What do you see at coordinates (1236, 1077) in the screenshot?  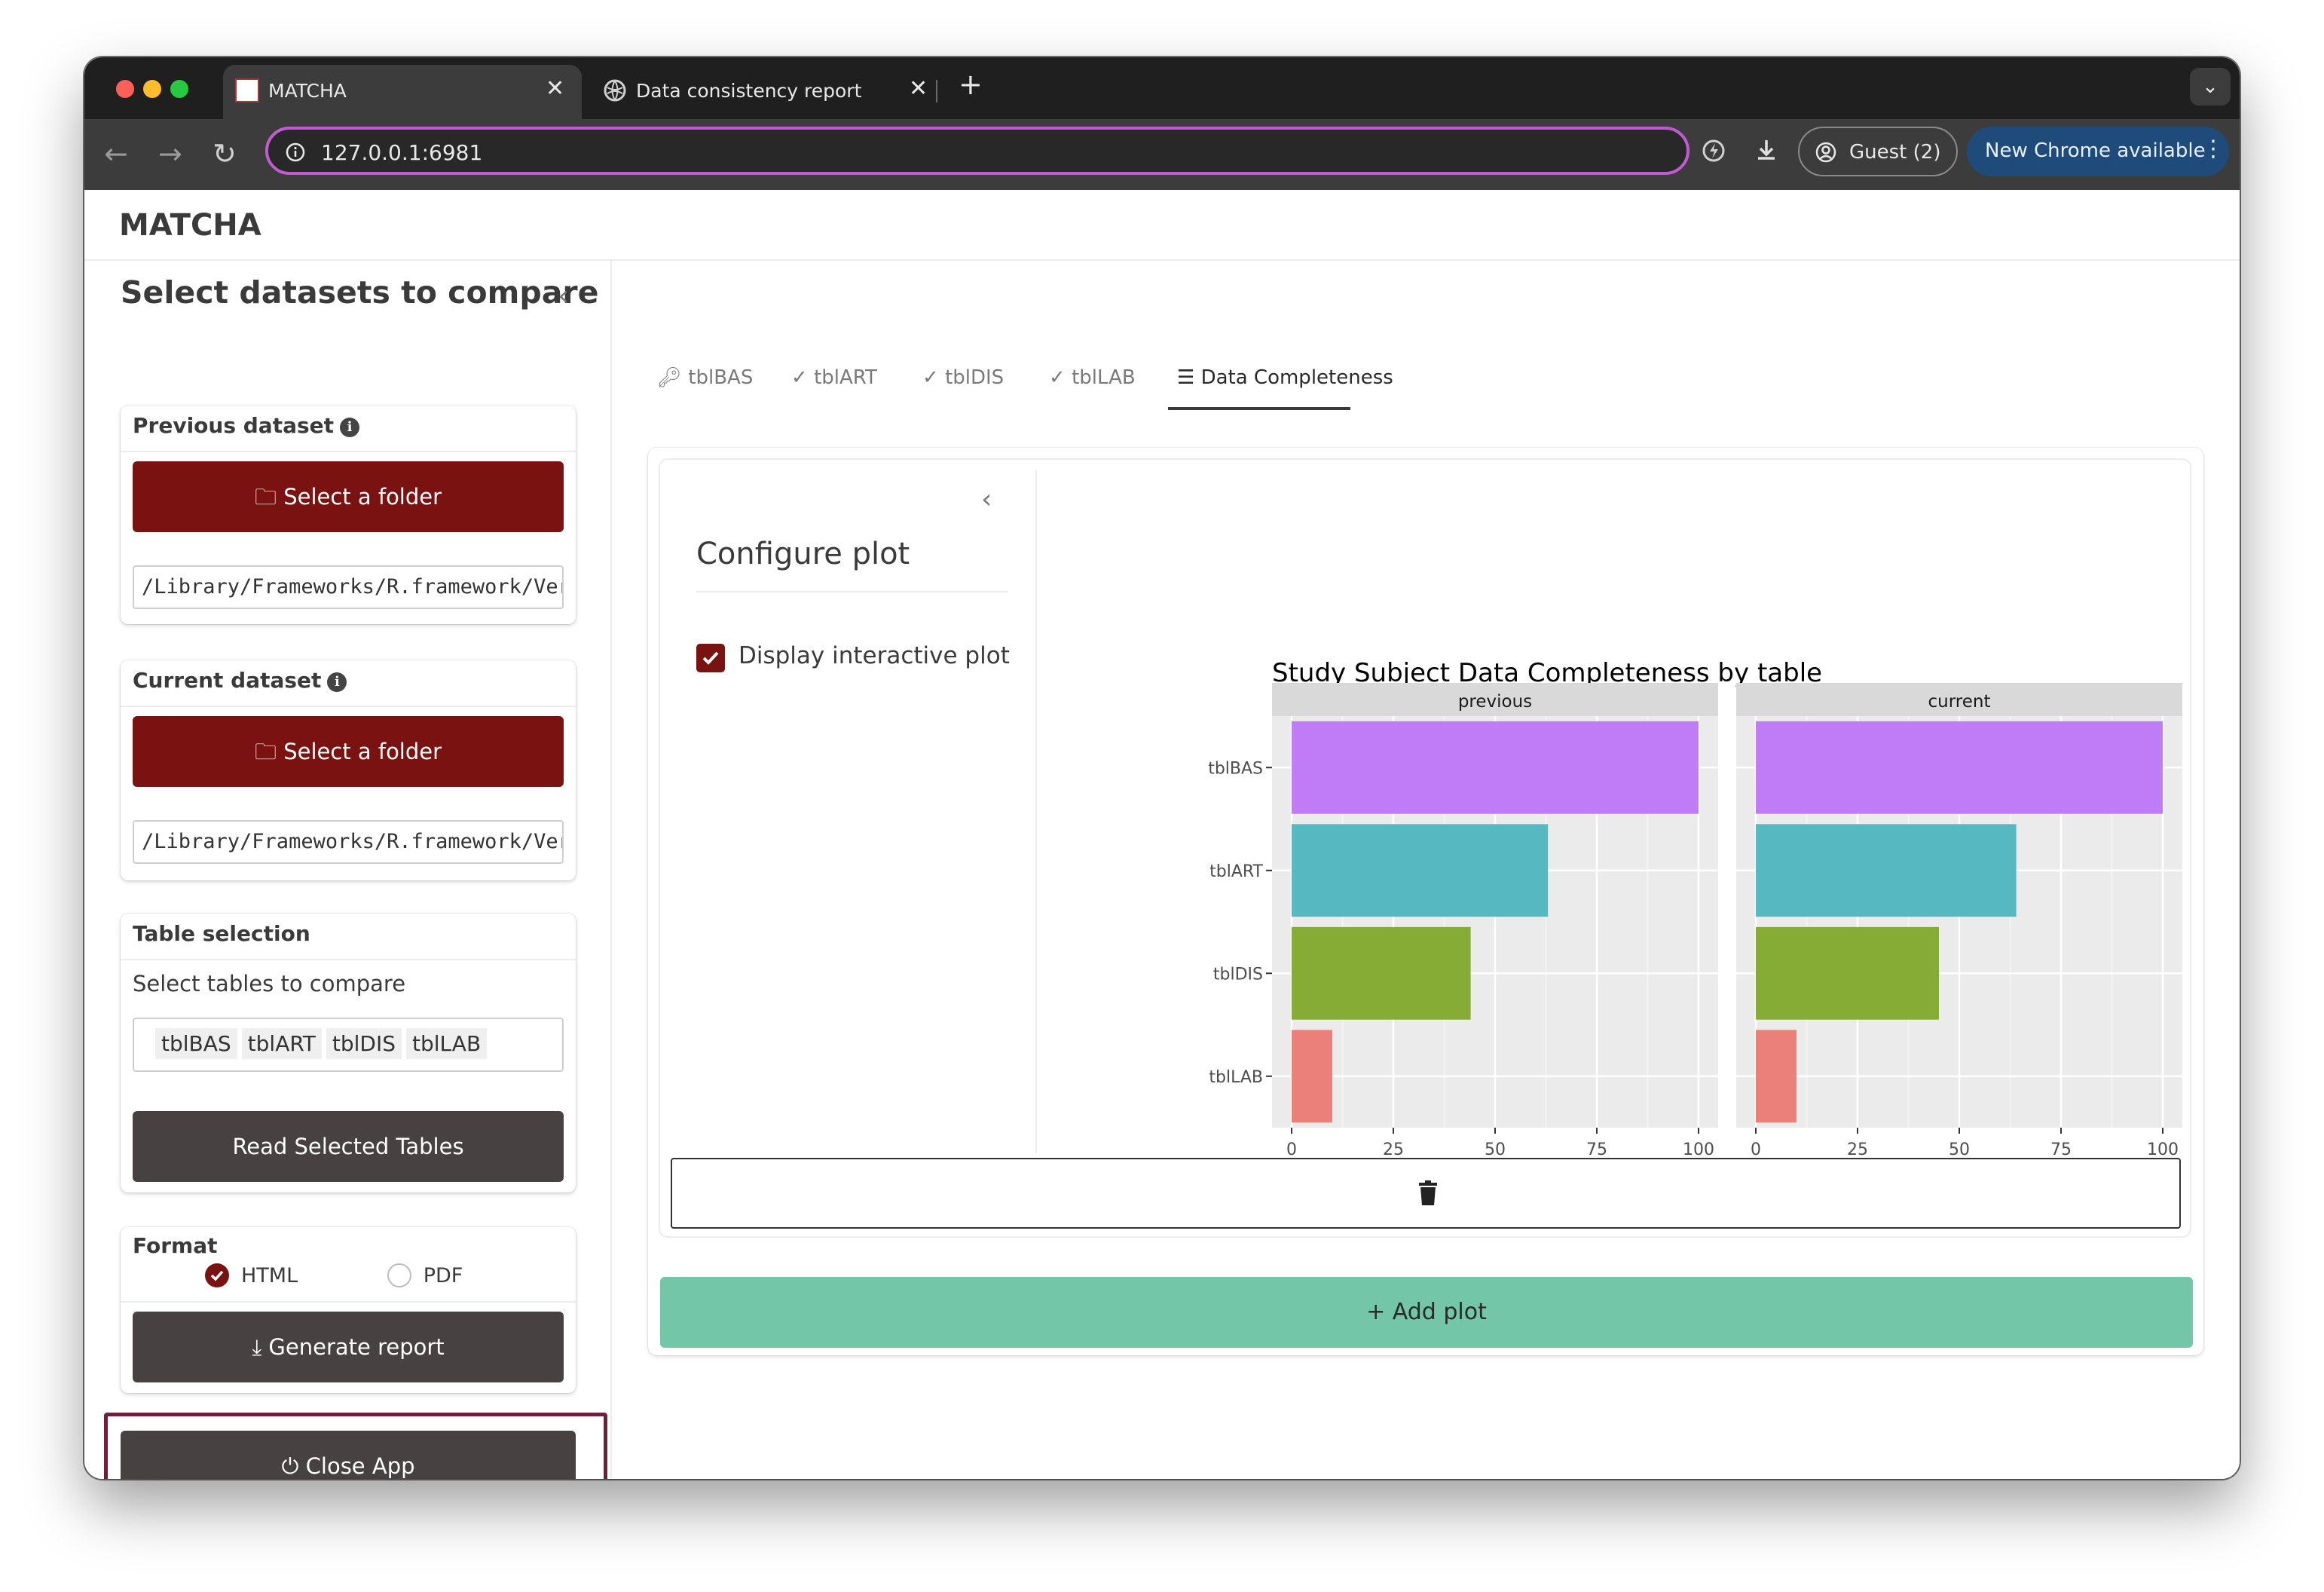 I see `y-tick-label: tblLAB` at bounding box center [1236, 1077].